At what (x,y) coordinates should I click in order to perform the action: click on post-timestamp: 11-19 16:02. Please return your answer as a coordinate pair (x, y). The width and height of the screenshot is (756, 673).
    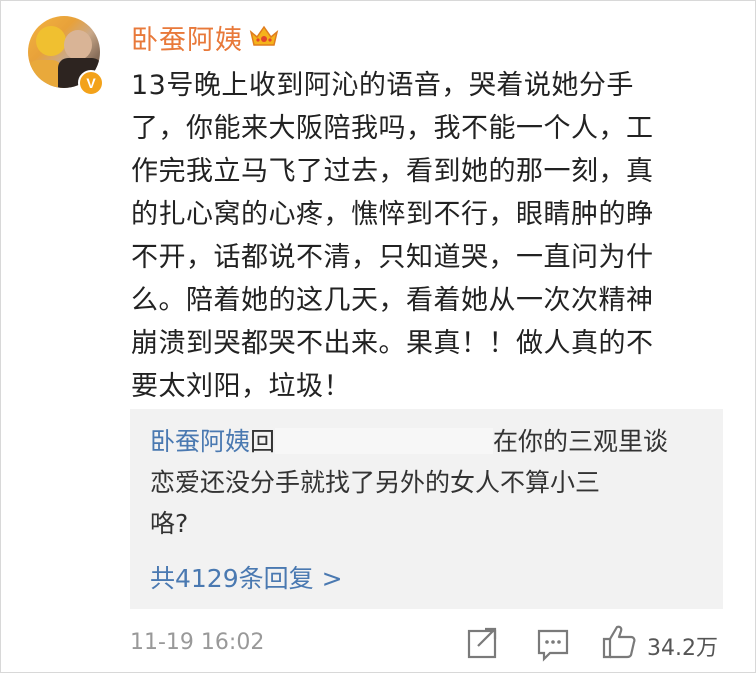
    Looking at the image, I should click on (197, 642).